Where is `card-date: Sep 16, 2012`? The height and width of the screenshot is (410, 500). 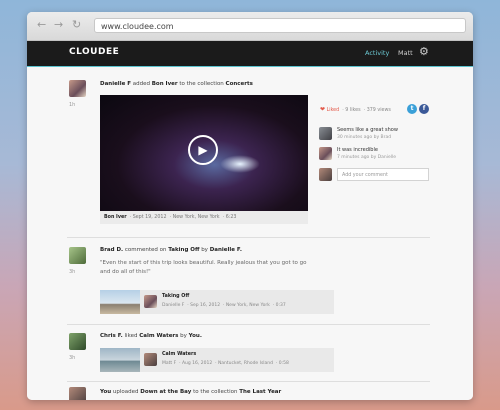 card-date: Sep 16, 2012 is located at coordinates (205, 305).